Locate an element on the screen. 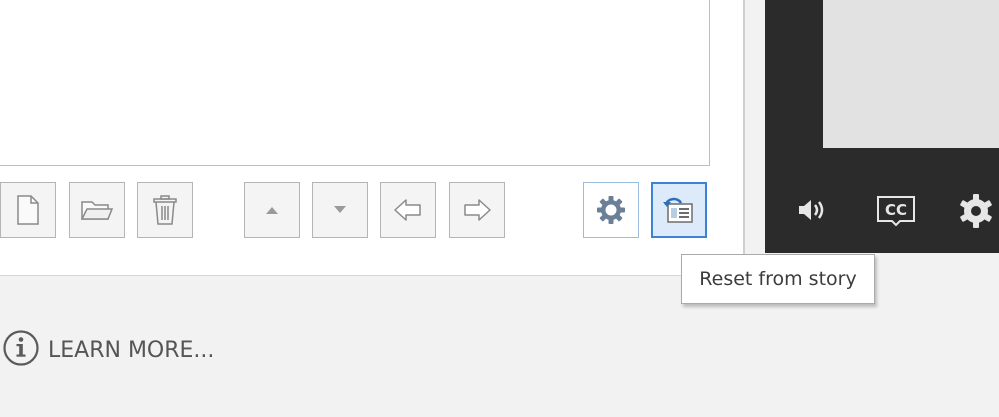  triangle-up-icon is located at coordinates (272, 210).